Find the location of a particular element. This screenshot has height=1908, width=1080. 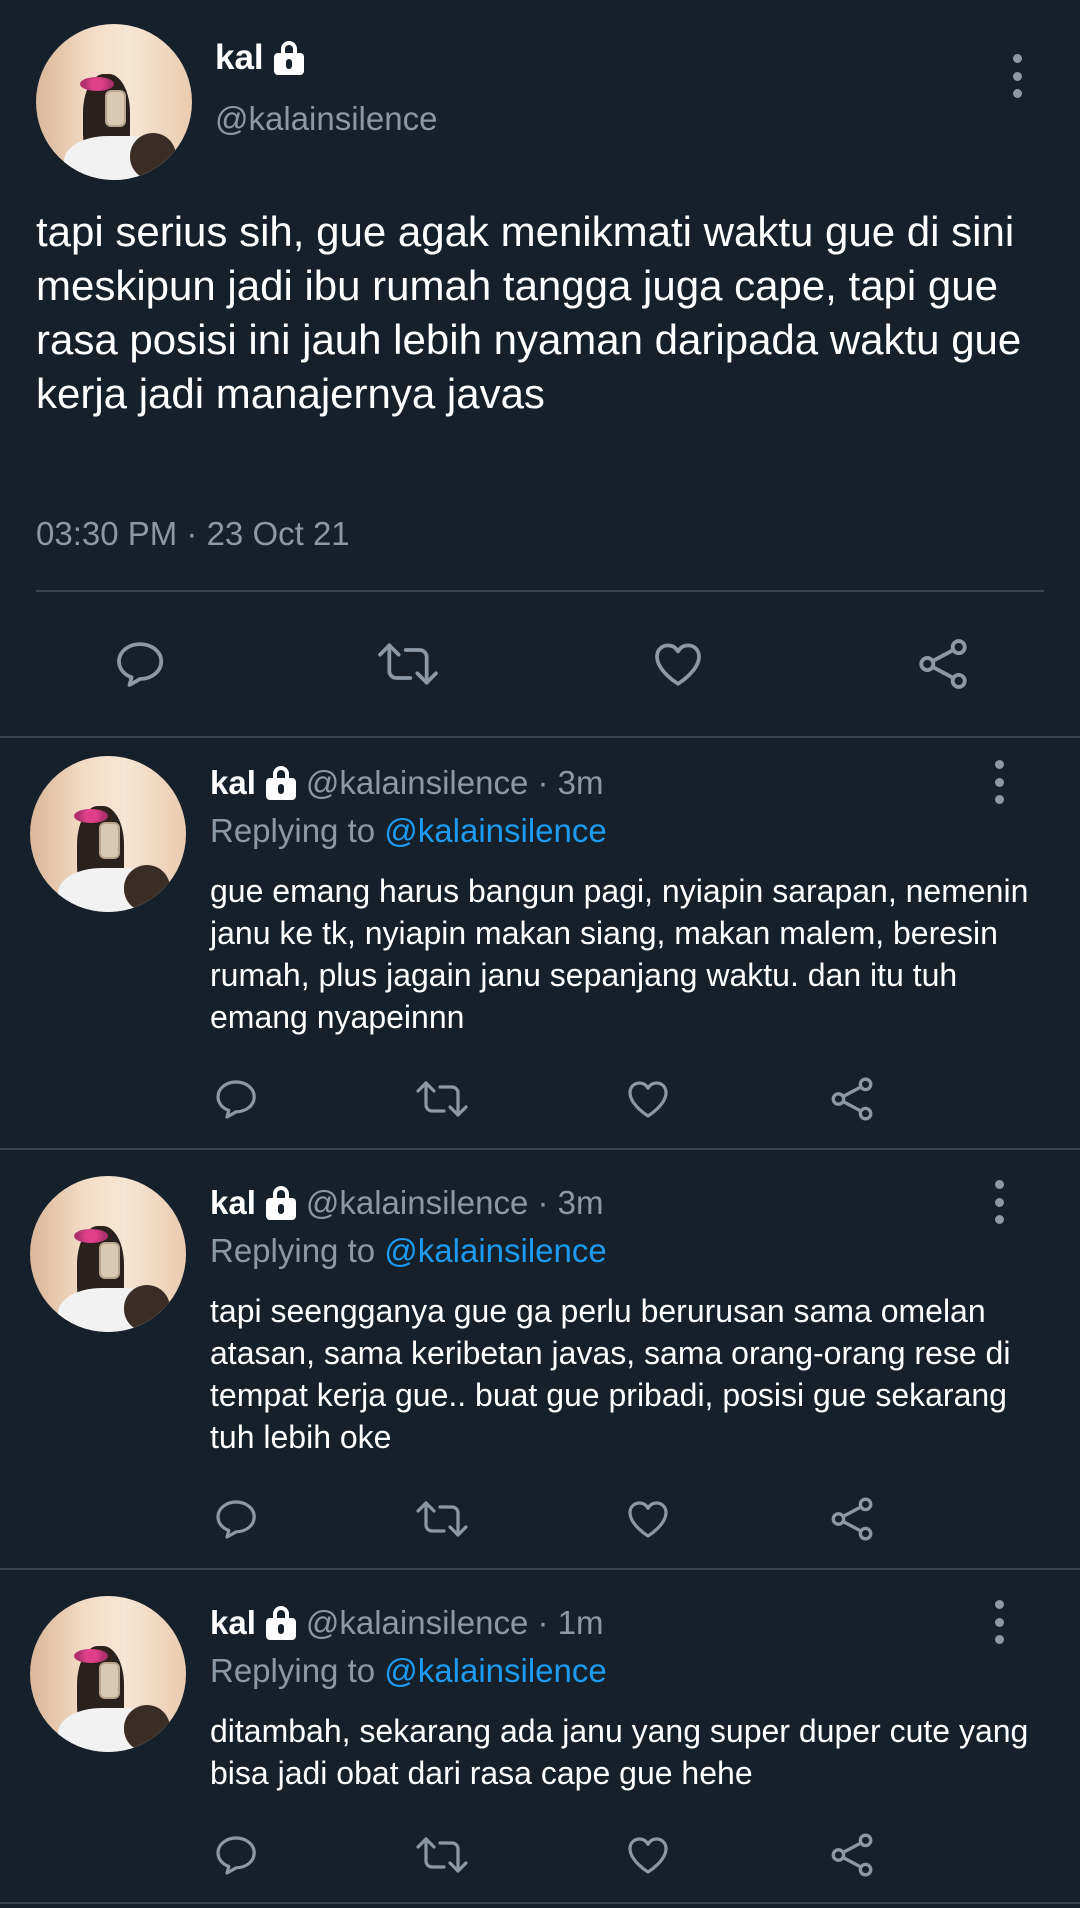

reply-header: kal @kalainsilence · 1m is located at coordinates (407, 1623).